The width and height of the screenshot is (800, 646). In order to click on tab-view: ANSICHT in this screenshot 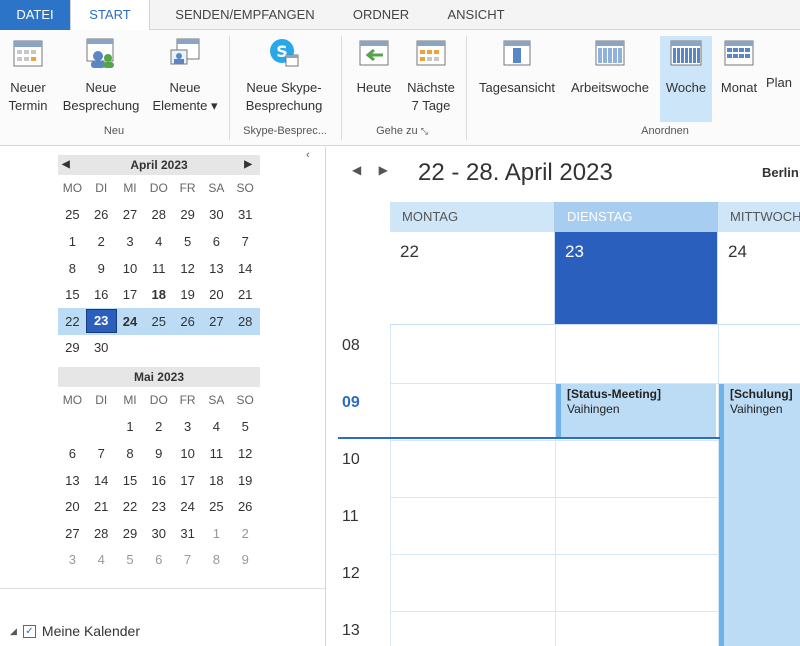, I will do `click(476, 15)`.